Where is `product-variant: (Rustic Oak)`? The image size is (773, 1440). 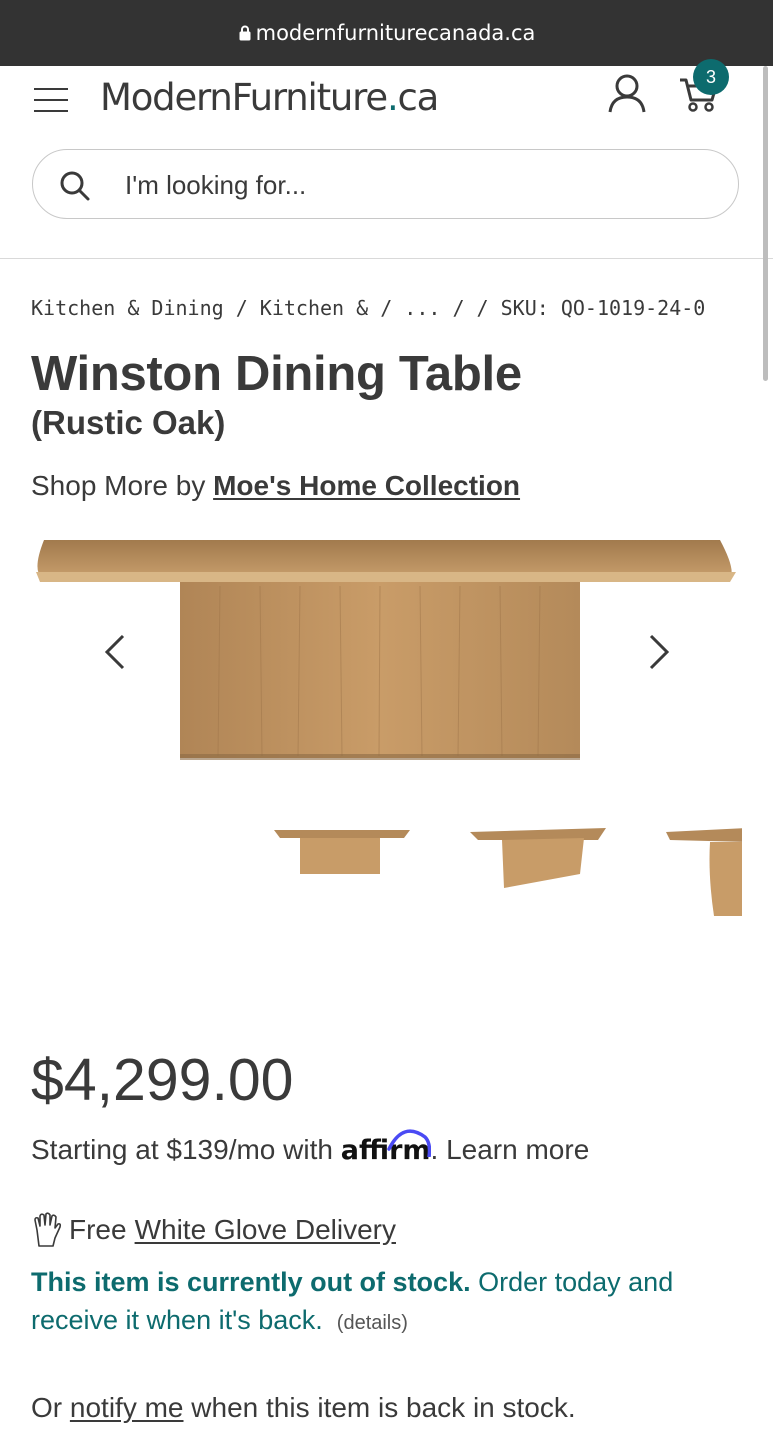
product-variant: (Rustic Oak) is located at coordinates (128, 422).